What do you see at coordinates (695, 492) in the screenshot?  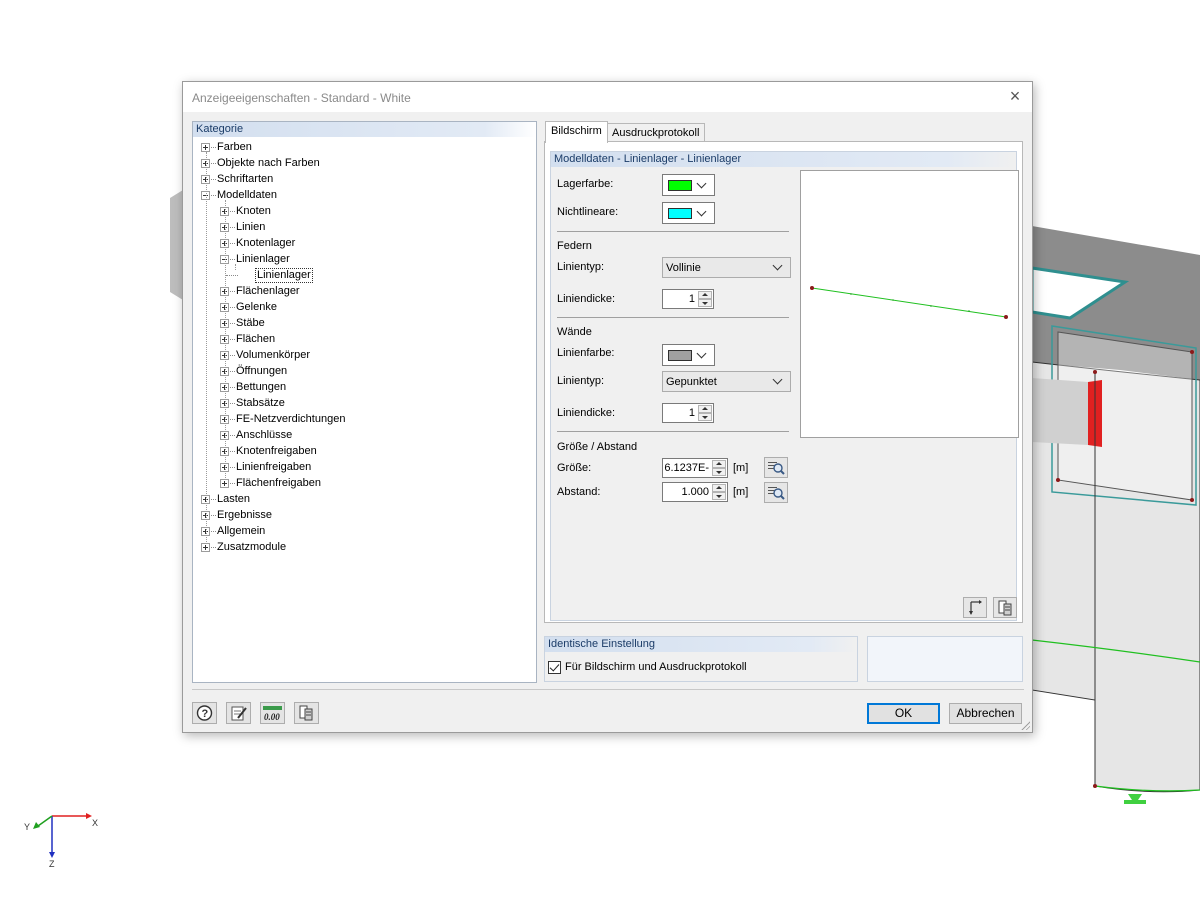 I see `abstand-spinner: 1.000` at bounding box center [695, 492].